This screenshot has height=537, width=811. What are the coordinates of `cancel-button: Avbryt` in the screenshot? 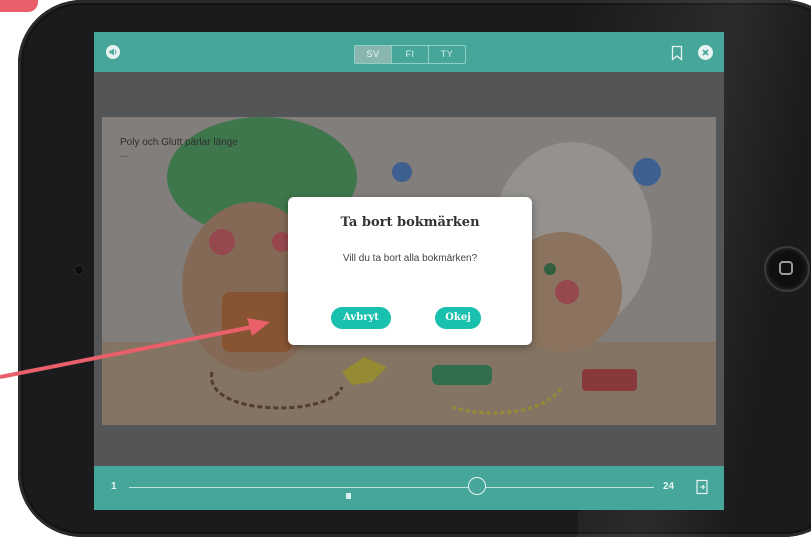 It's located at (361, 318).